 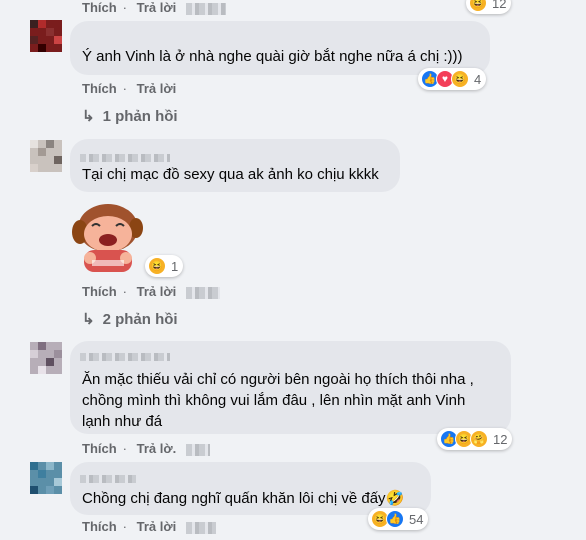 I want to click on reaction-summary: 😆 1, so click(x=164, y=266).